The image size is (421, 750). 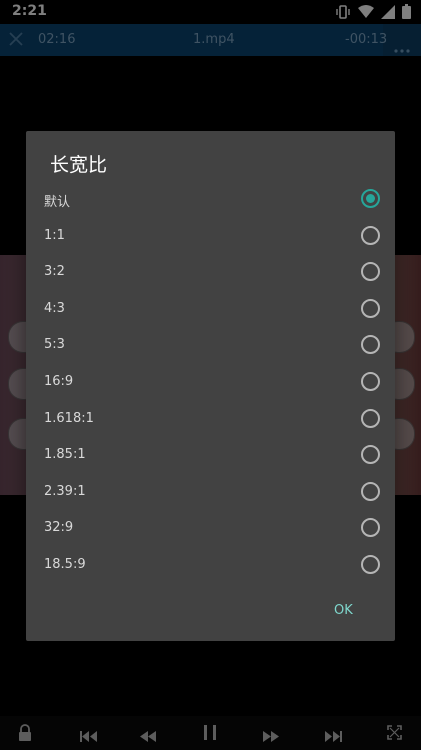 What do you see at coordinates (210, 492) in the screenshot?
I see `aspect-option: 2.39:1` at bounding box center [210, 492].